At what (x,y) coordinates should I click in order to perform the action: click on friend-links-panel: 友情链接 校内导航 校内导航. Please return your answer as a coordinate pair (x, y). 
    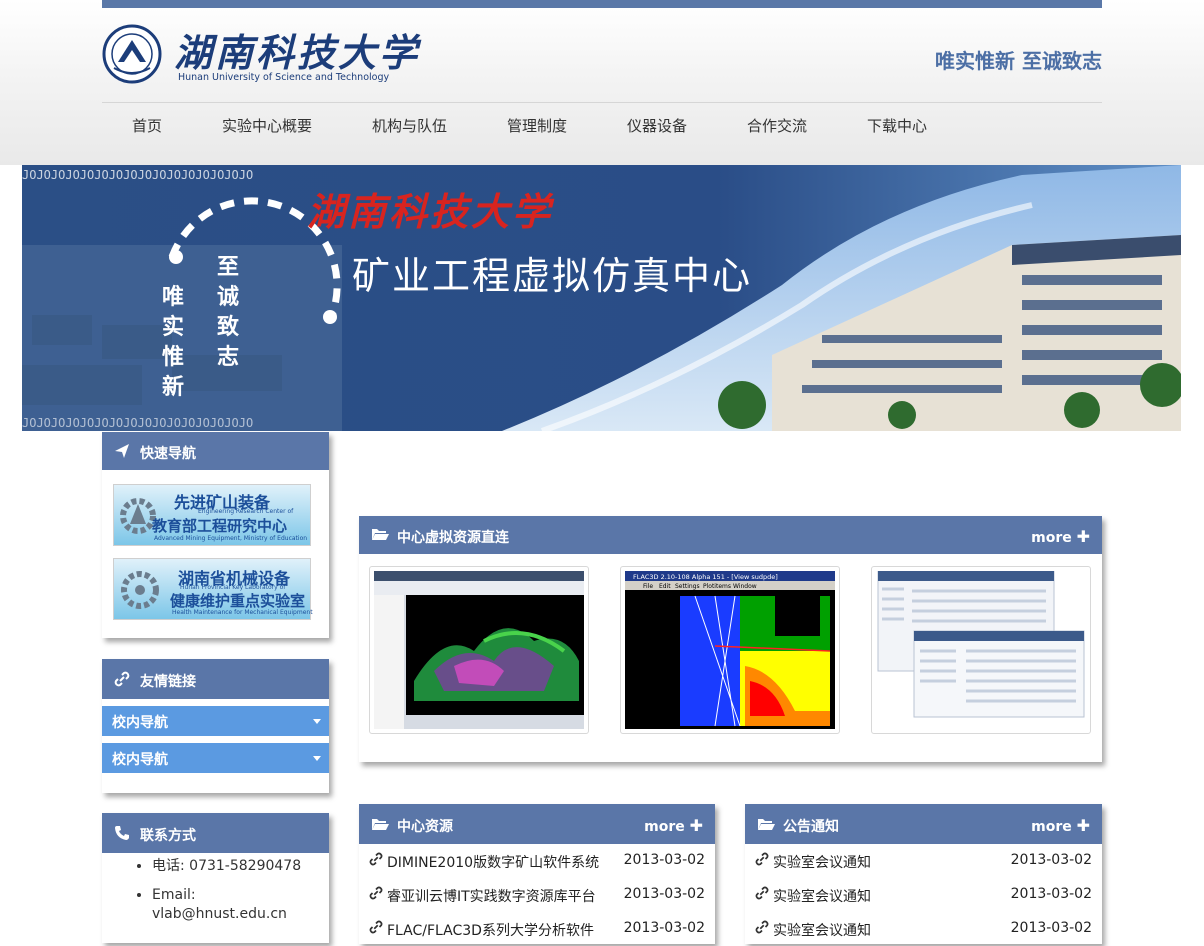
    Looking at the image, I should click on (215, 726).